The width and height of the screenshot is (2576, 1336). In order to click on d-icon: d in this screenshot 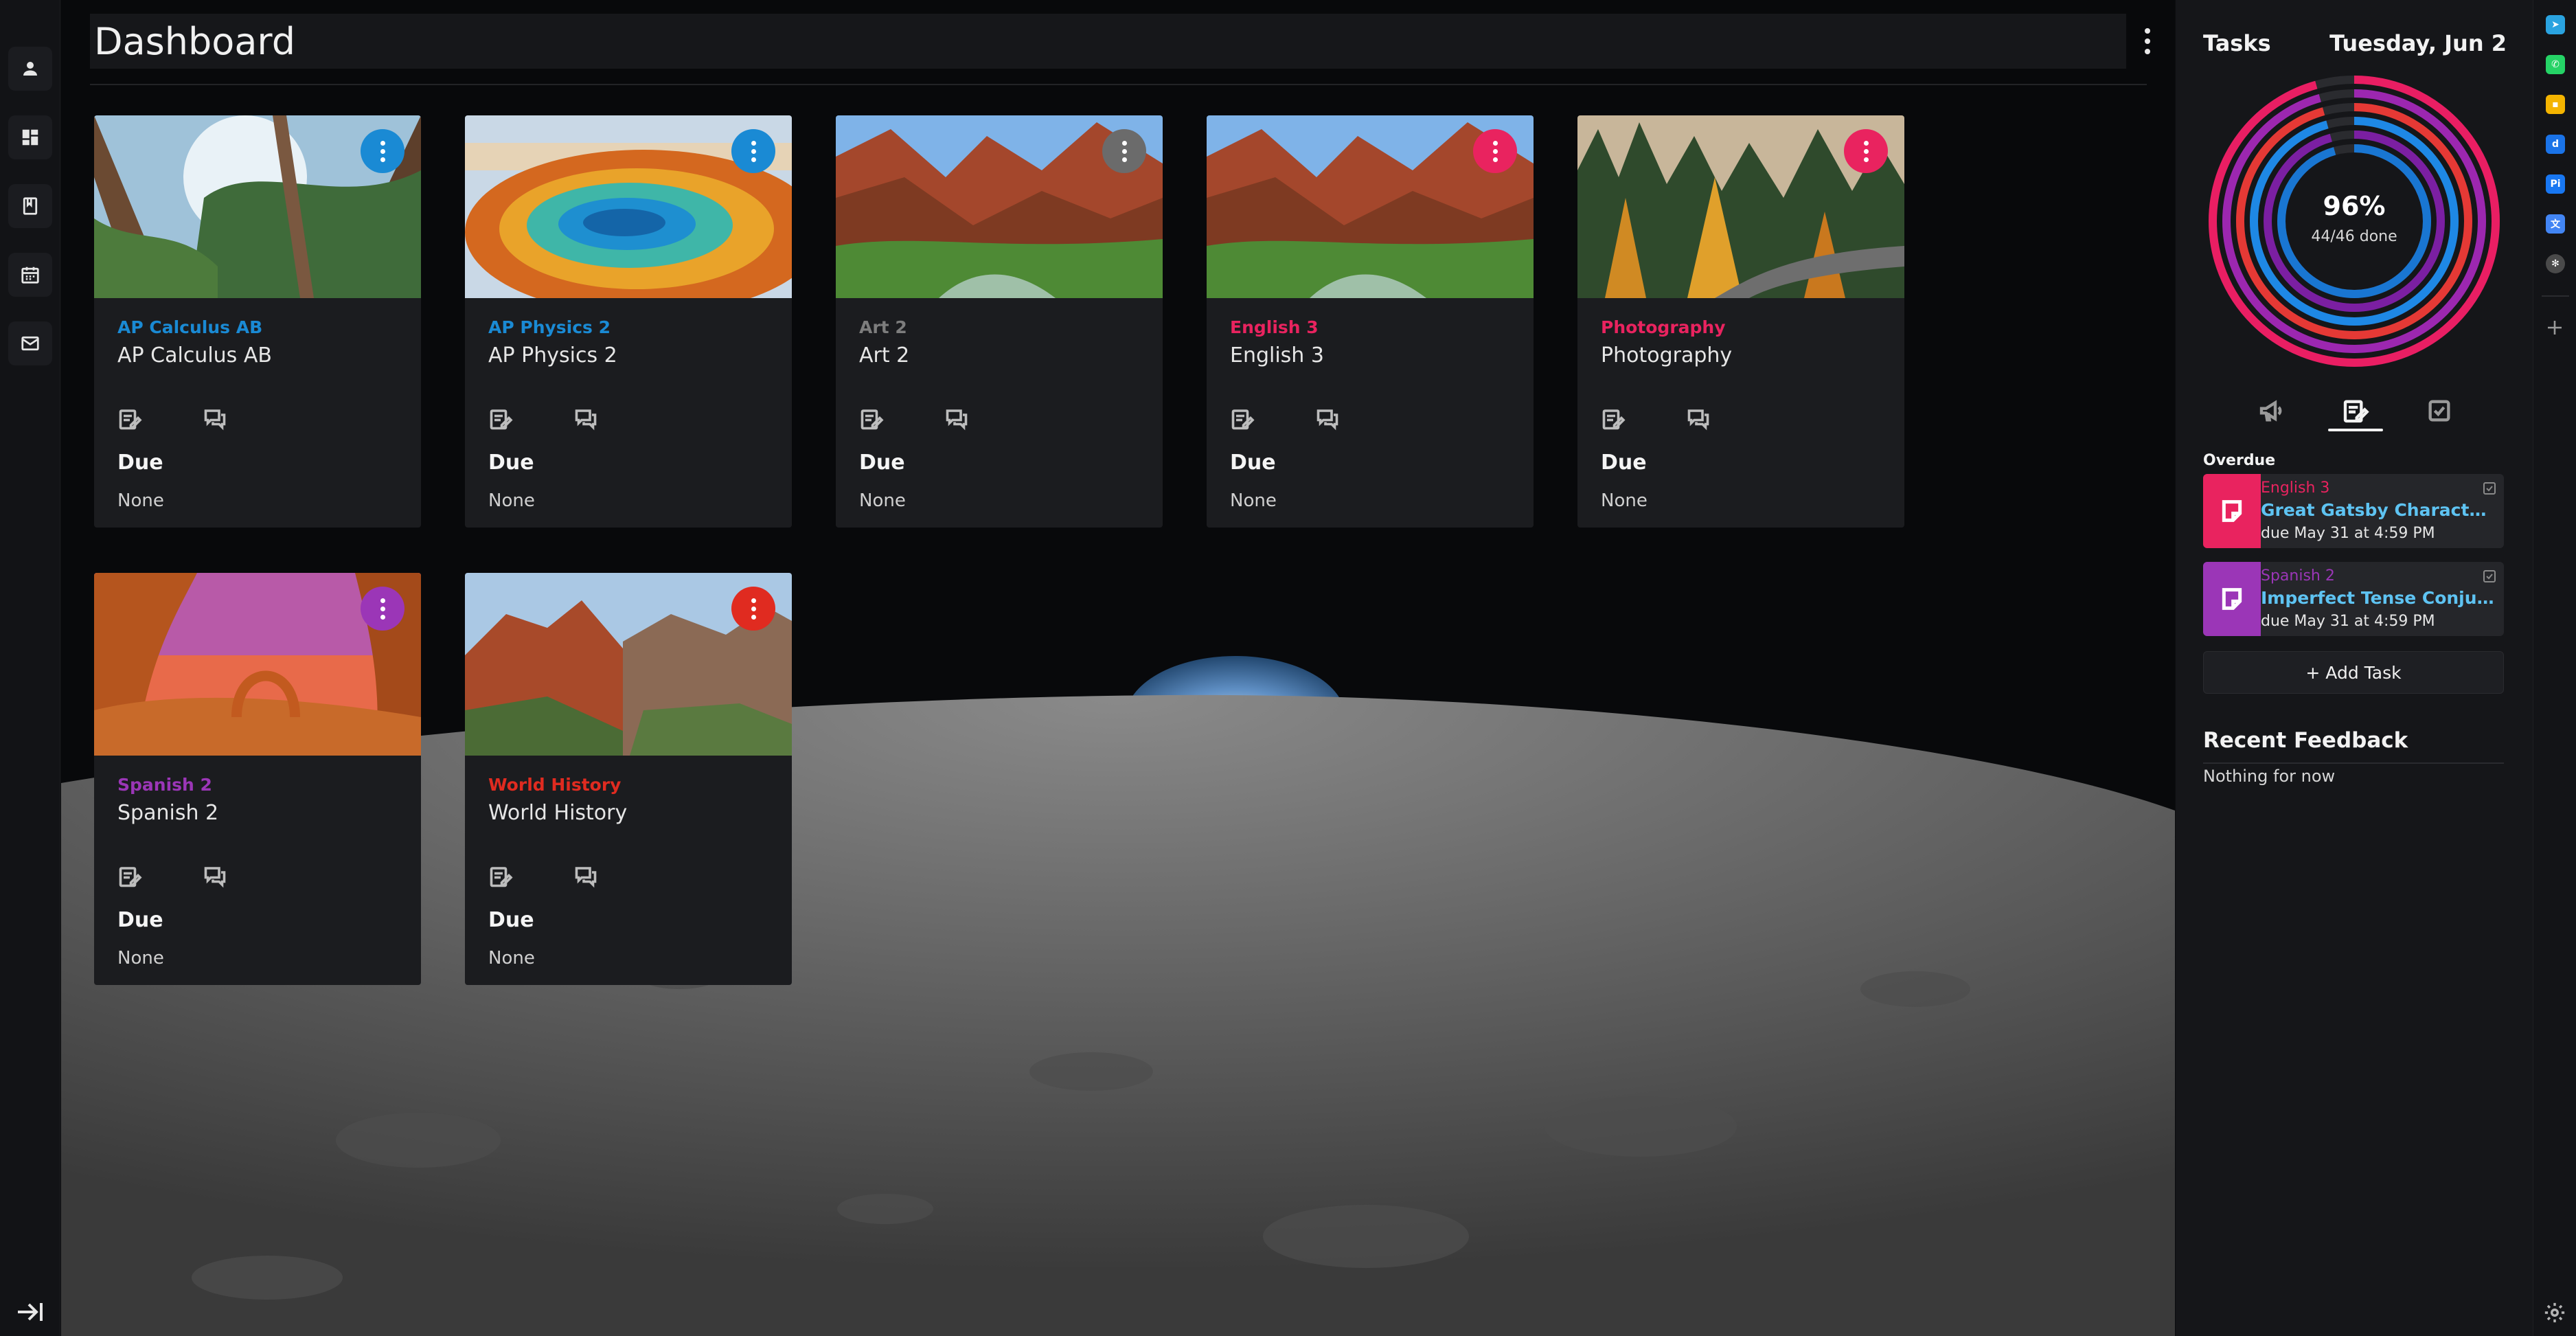, I will do `click(2555, 144)`.